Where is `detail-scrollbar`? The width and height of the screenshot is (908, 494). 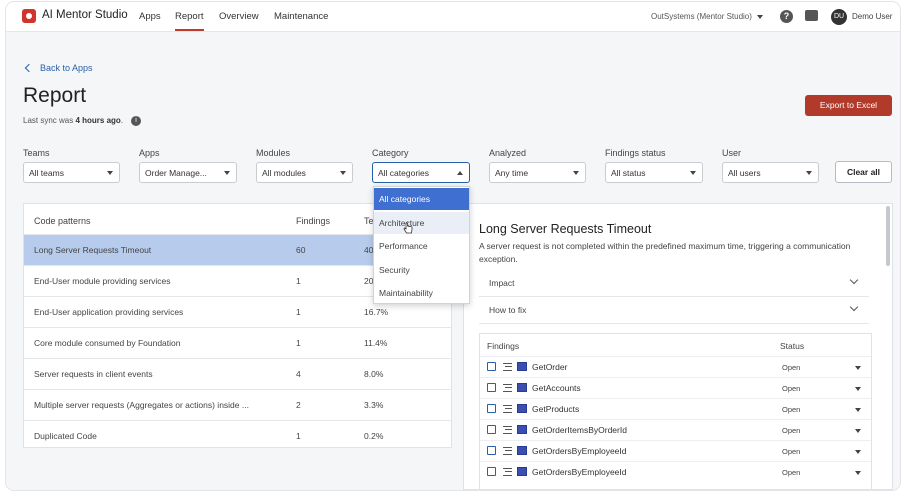
detail-scrollbar is located at coordinates (888, 236).